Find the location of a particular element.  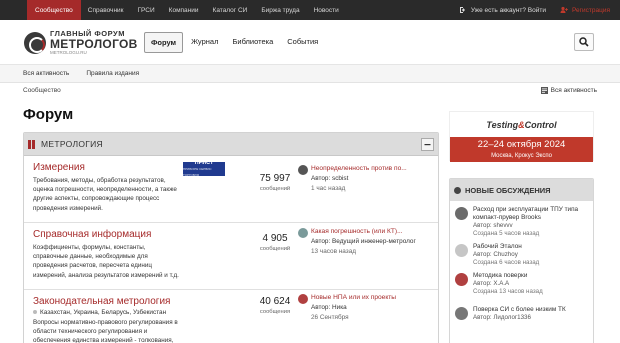

sign-in-icon is located at coordinates (462, 10).